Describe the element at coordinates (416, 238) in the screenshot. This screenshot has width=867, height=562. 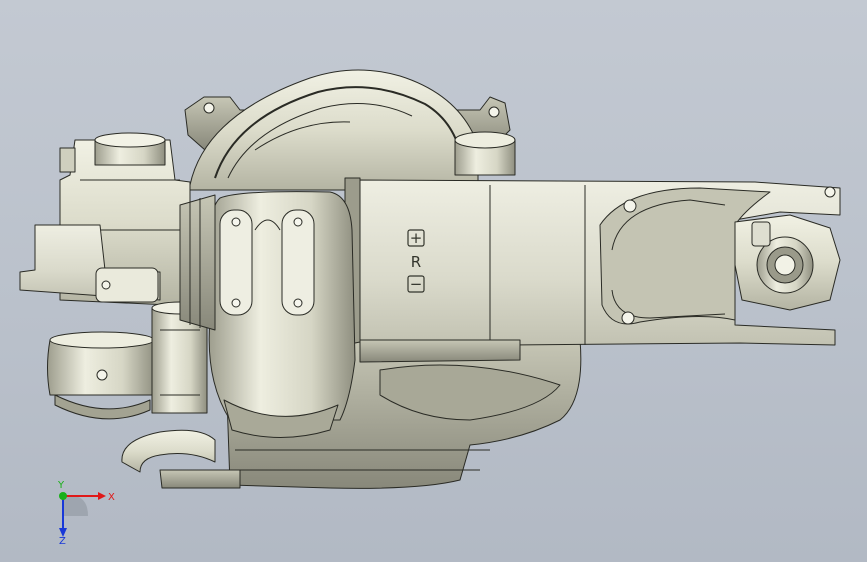
I see `plus-symbol: +` at that location.